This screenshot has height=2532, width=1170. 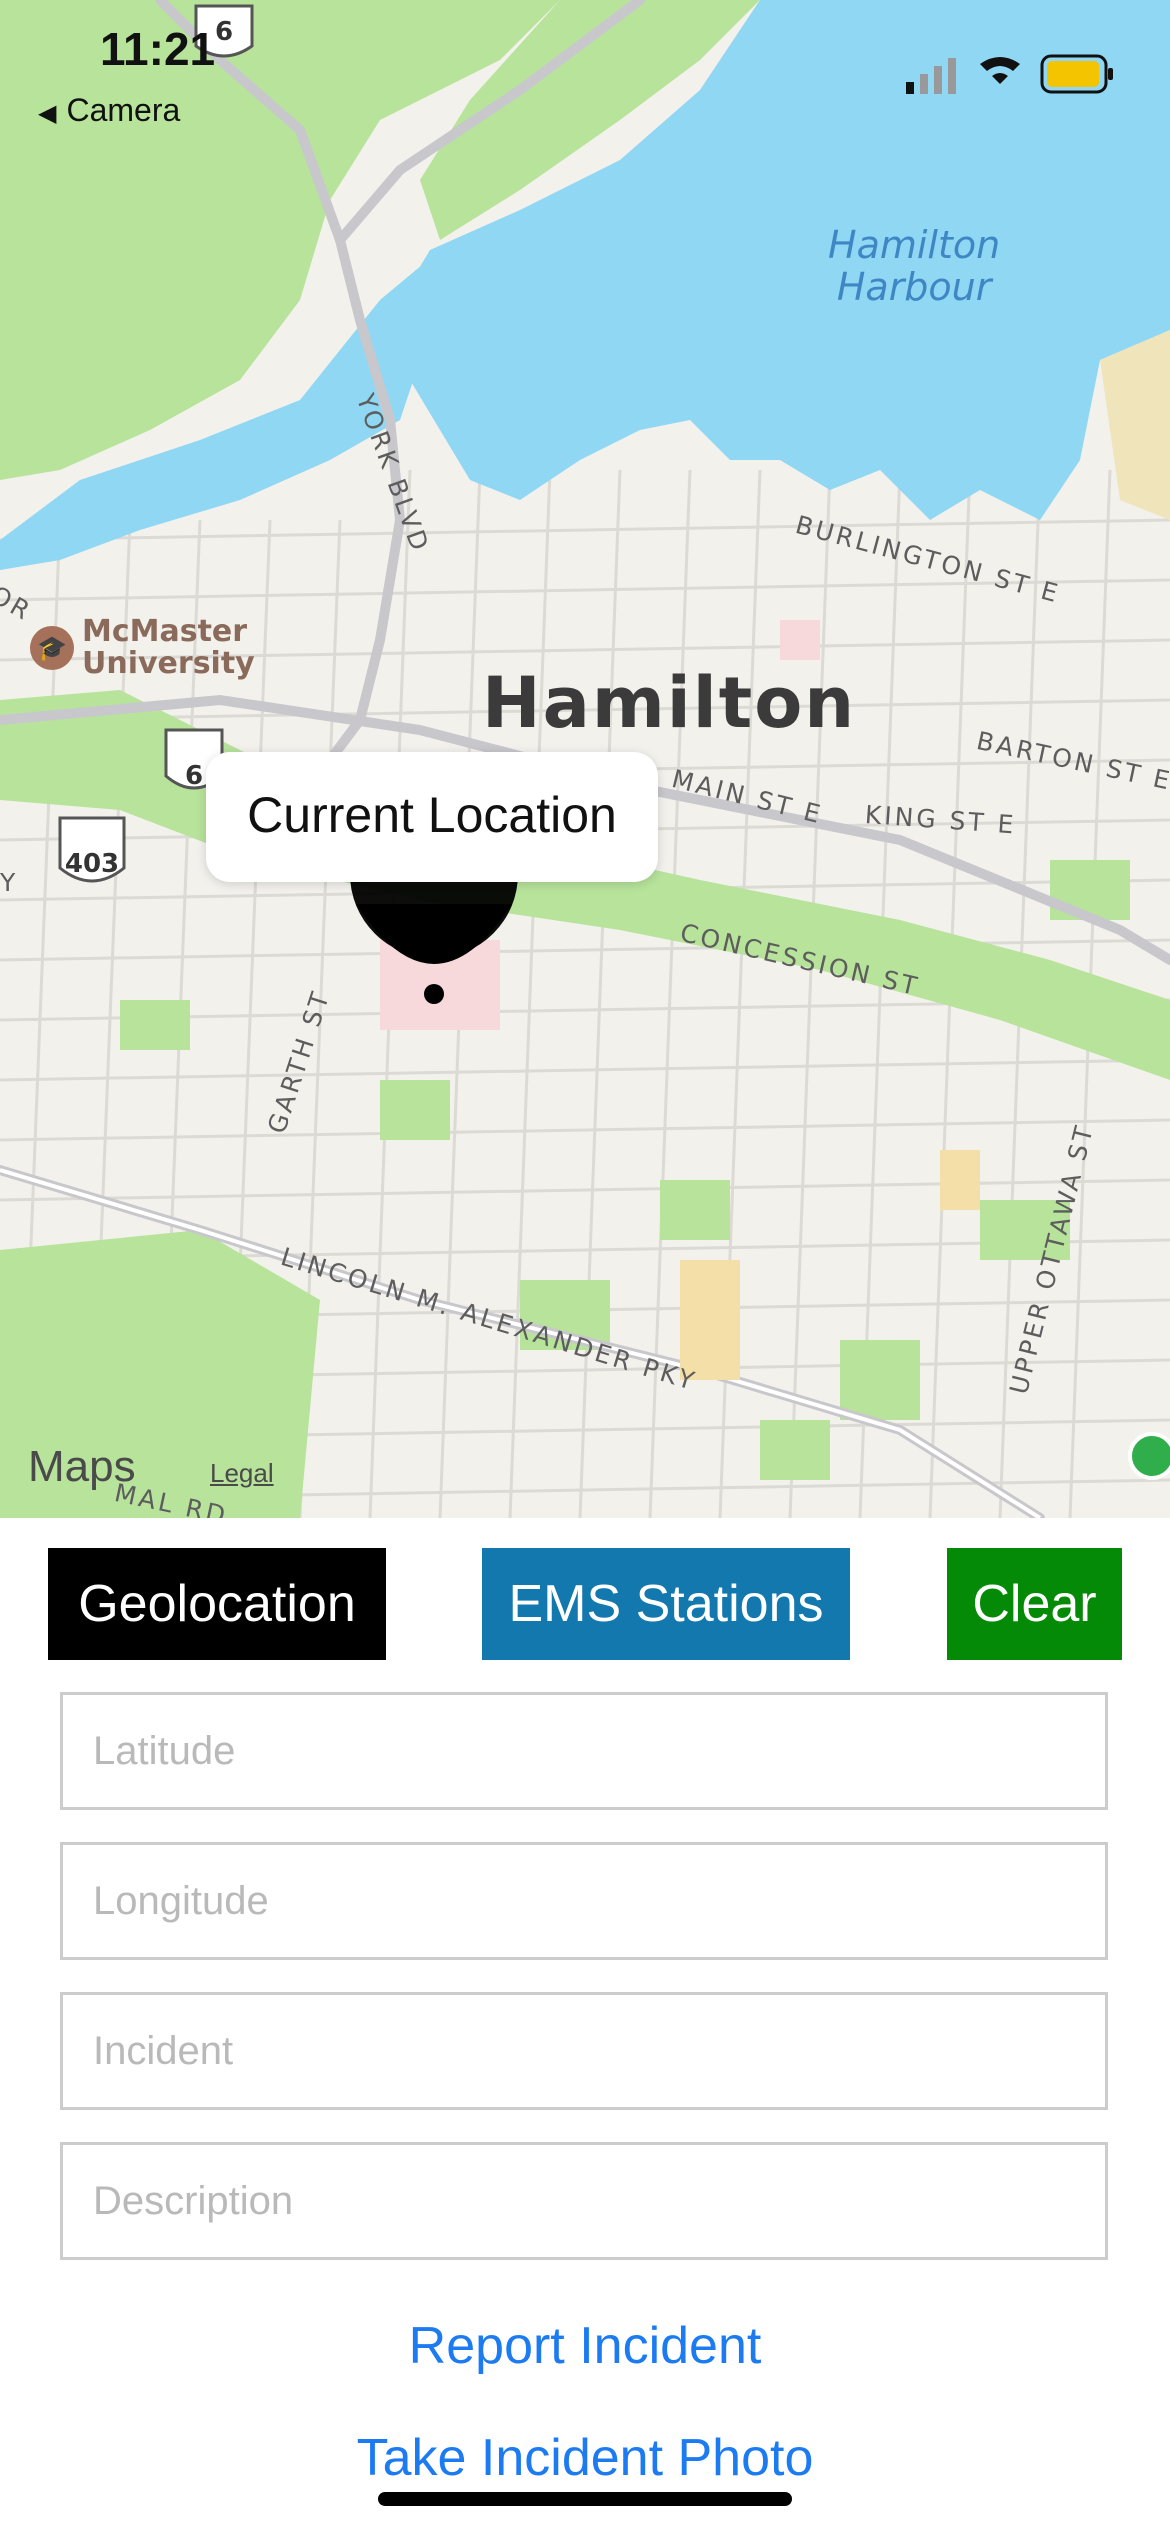 I want to click on street-label: Y, so click(x=9, y=882).